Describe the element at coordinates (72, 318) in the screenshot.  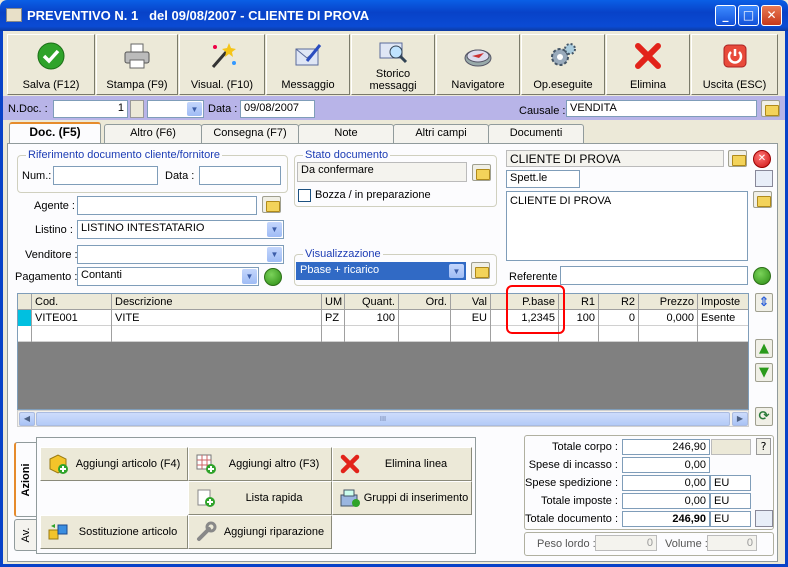
I see `cell-cod: VITE001` at that location.